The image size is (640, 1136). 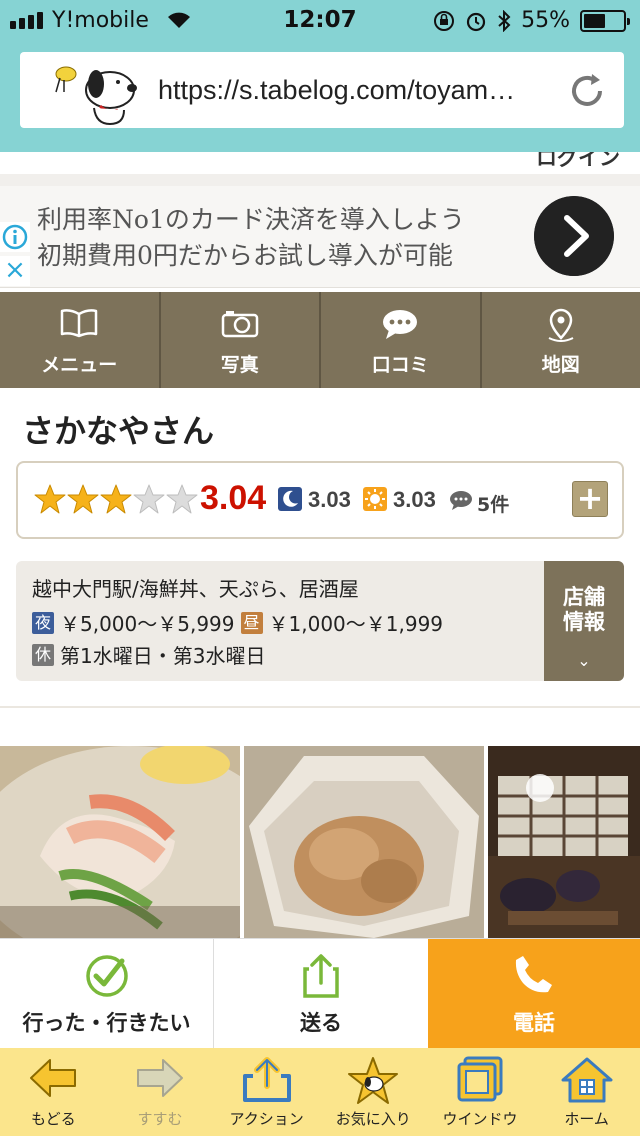 I want to click on went-want-button: 行った・行きたい, so click(x=107, y=994).